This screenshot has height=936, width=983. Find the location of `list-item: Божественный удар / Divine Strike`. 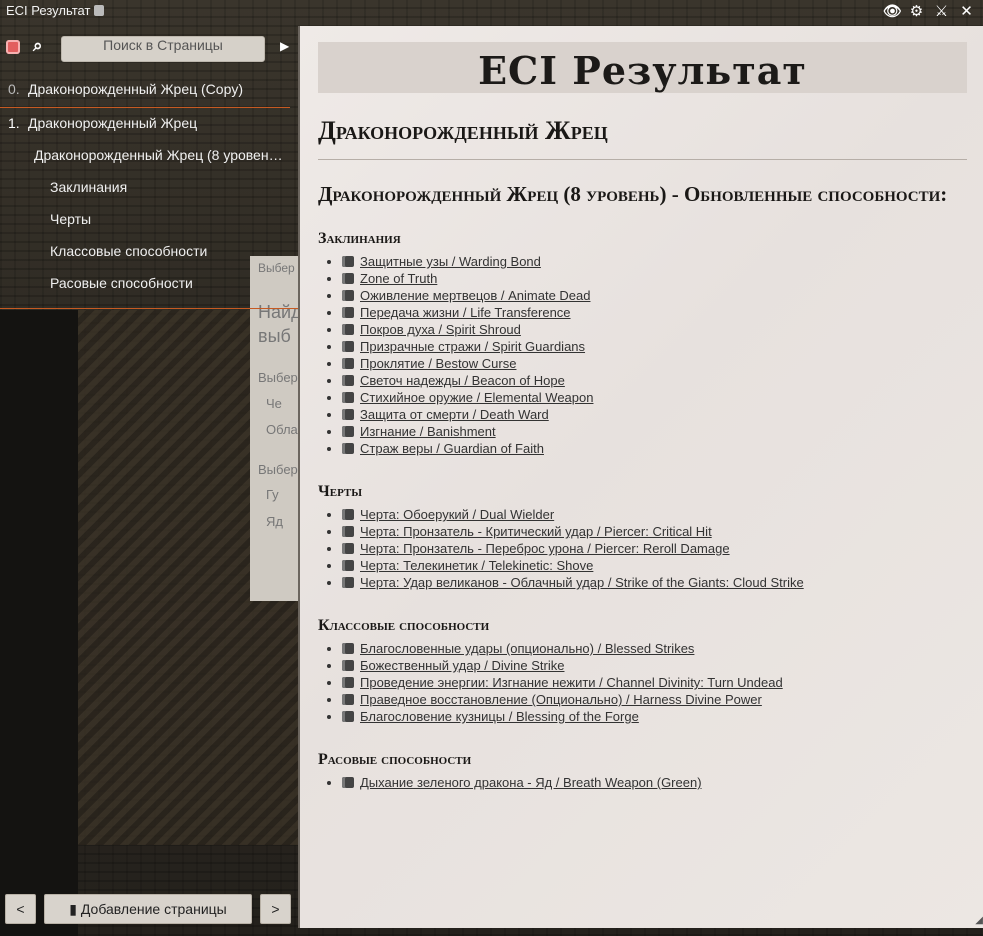

list-item: Божественный удар / Divine Strike is located at coordinates (562, 665).